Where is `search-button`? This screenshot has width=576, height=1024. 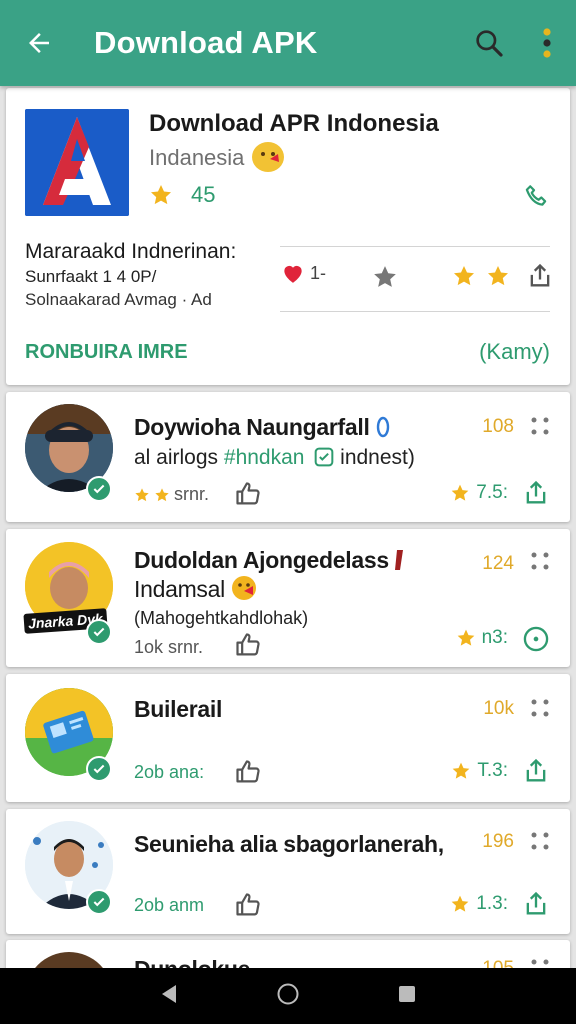
search-button is located at coordinates (489, 43).